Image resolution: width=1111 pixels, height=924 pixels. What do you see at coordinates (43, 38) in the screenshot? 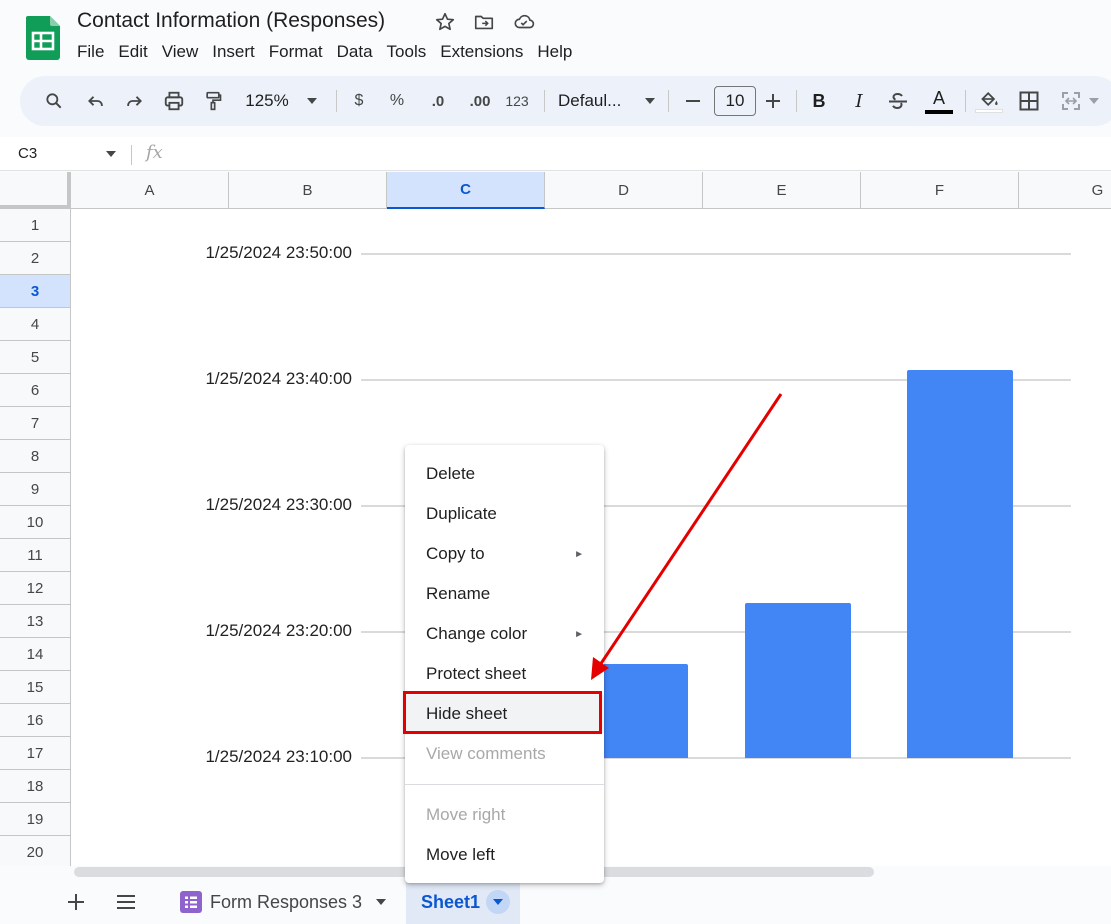
I see `sheets-logo-icon` at bounding box center [43, 38].